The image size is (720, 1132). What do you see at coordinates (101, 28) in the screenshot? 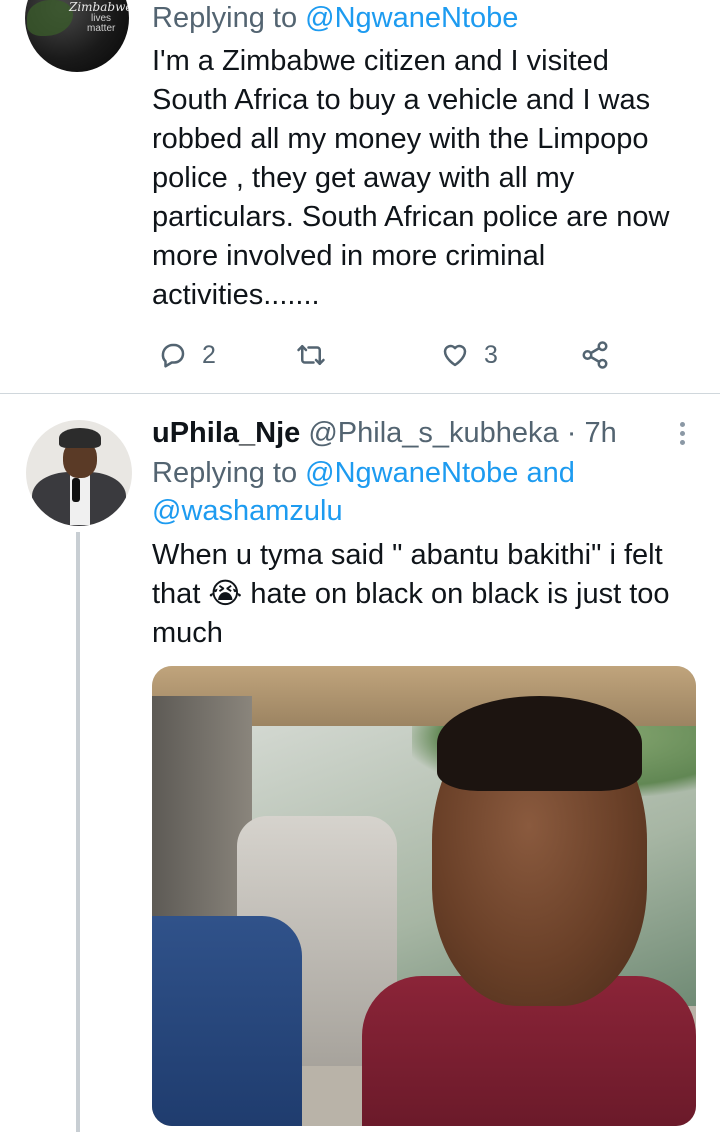
I see `avatar-text: matter` at bounding box center [101, 28].